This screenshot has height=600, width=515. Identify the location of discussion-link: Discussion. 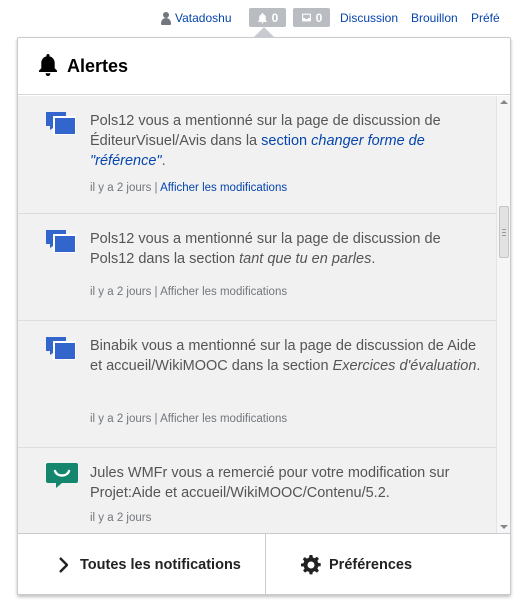
(369, 18).